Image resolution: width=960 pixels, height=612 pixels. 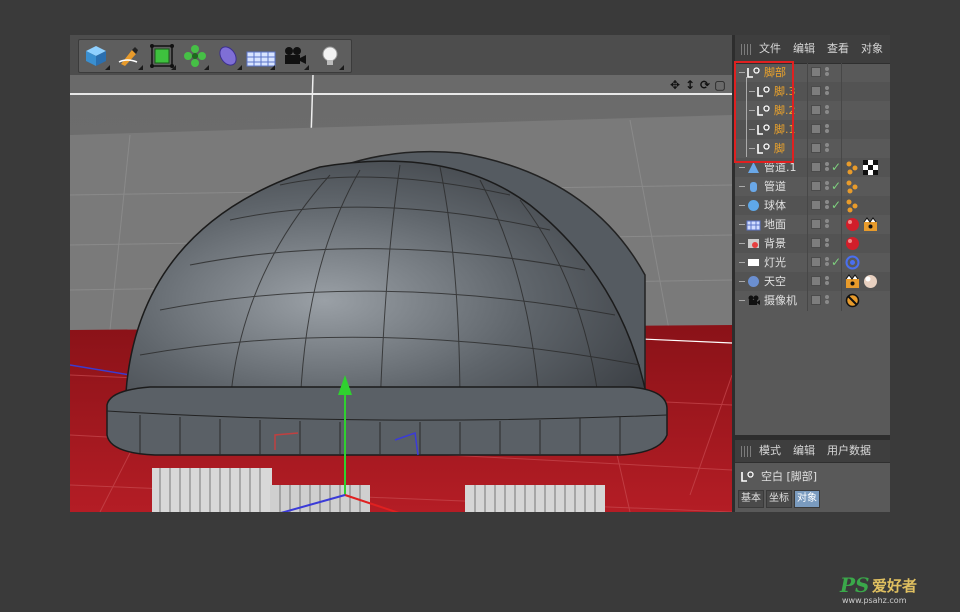 I want to click on move-view-icon: ✥, so click(x=675, y=85).